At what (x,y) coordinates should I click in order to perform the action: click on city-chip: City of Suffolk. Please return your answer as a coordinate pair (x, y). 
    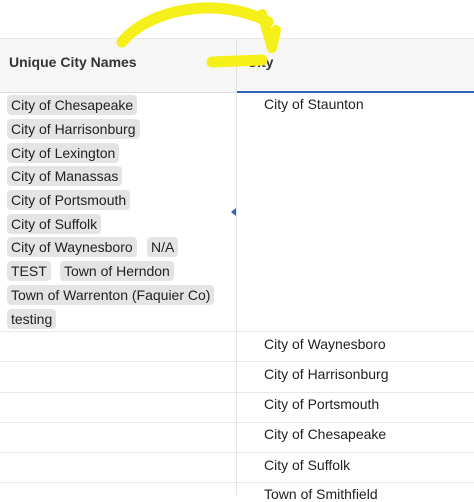
    Looking at the image, I should click on (54, 224).